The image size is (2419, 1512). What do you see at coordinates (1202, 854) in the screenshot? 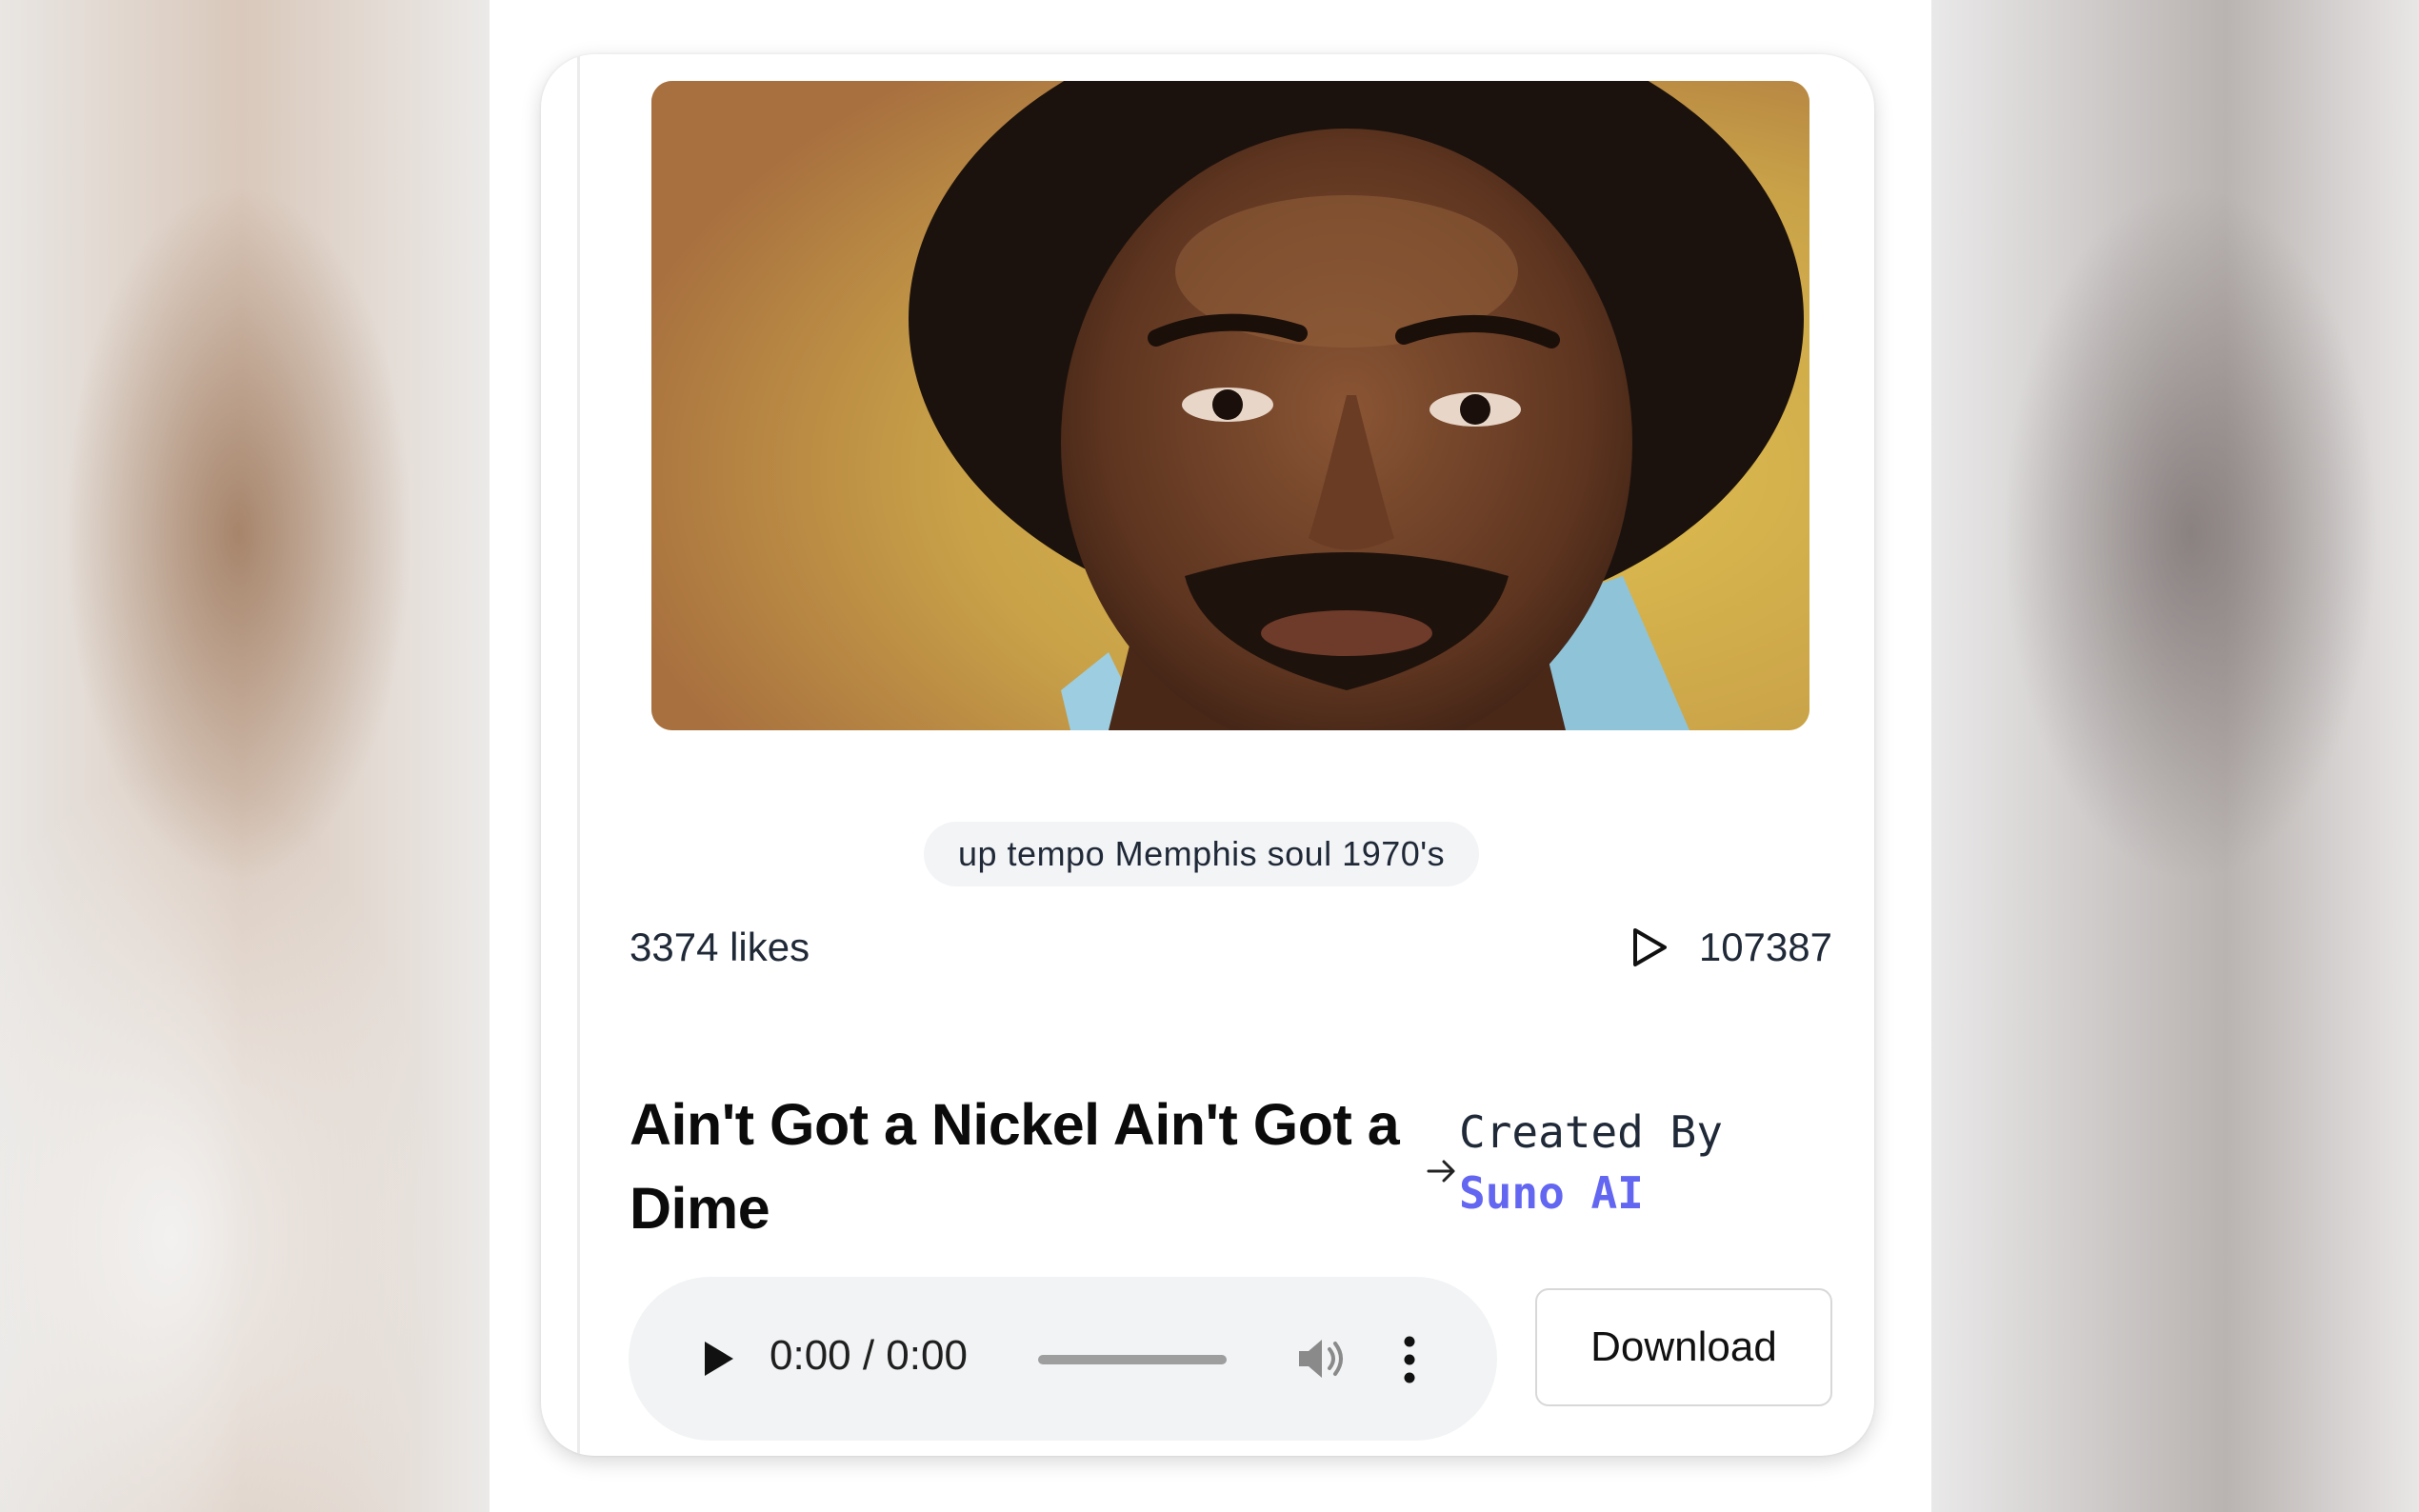
I see `style-tag-chip: up tempo Memphis soul 1970's` at bounding box center [1202, 854].